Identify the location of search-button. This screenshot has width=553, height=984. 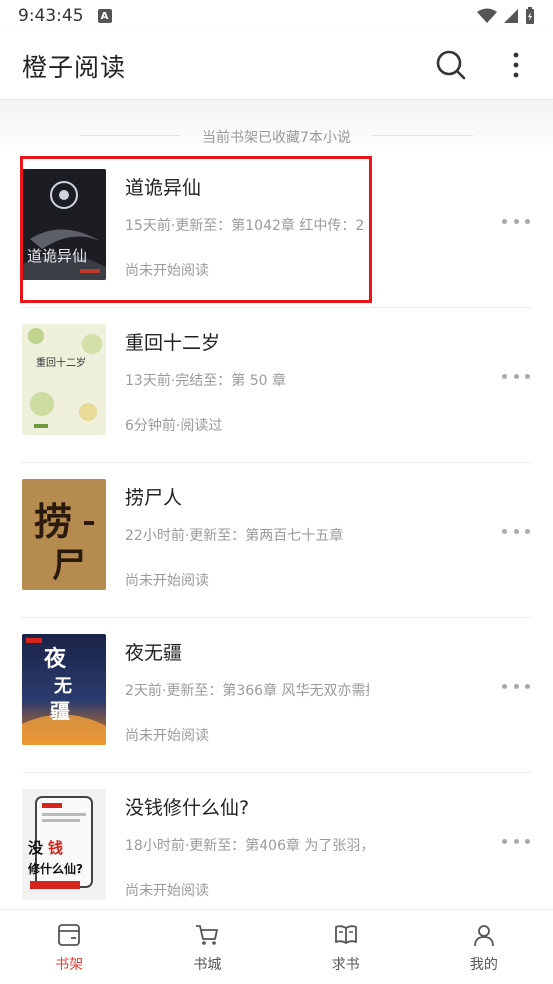
(451, 65).